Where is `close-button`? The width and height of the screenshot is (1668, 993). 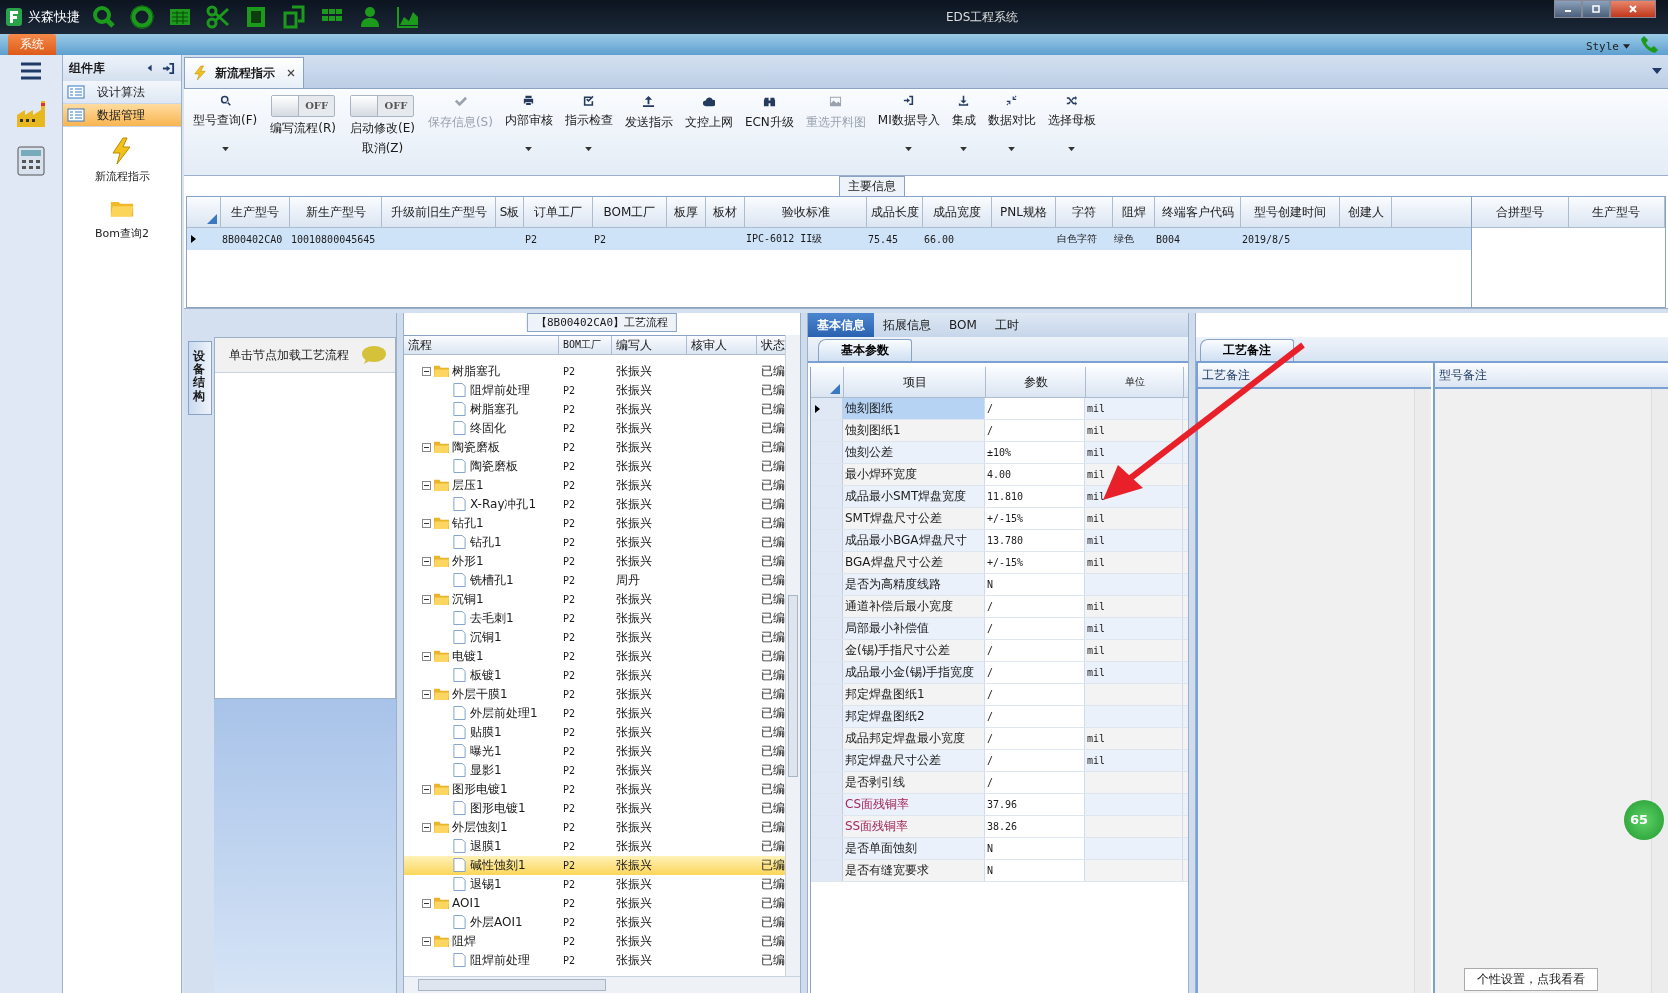
close-button is located at coordinates (1633, 9).